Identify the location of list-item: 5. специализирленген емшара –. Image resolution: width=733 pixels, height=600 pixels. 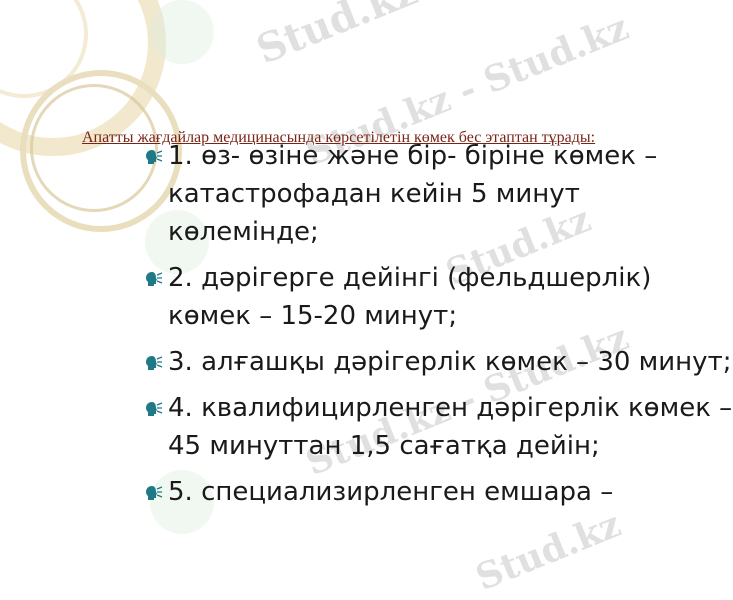
(439, 492).